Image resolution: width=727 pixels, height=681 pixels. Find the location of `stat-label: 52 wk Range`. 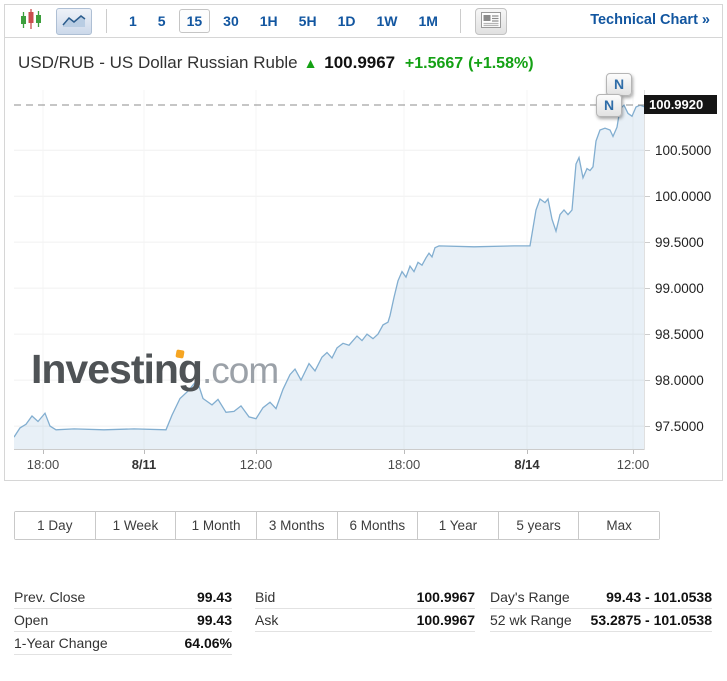

stat-label: 52 wk Range is located at coordinates (531, 620).